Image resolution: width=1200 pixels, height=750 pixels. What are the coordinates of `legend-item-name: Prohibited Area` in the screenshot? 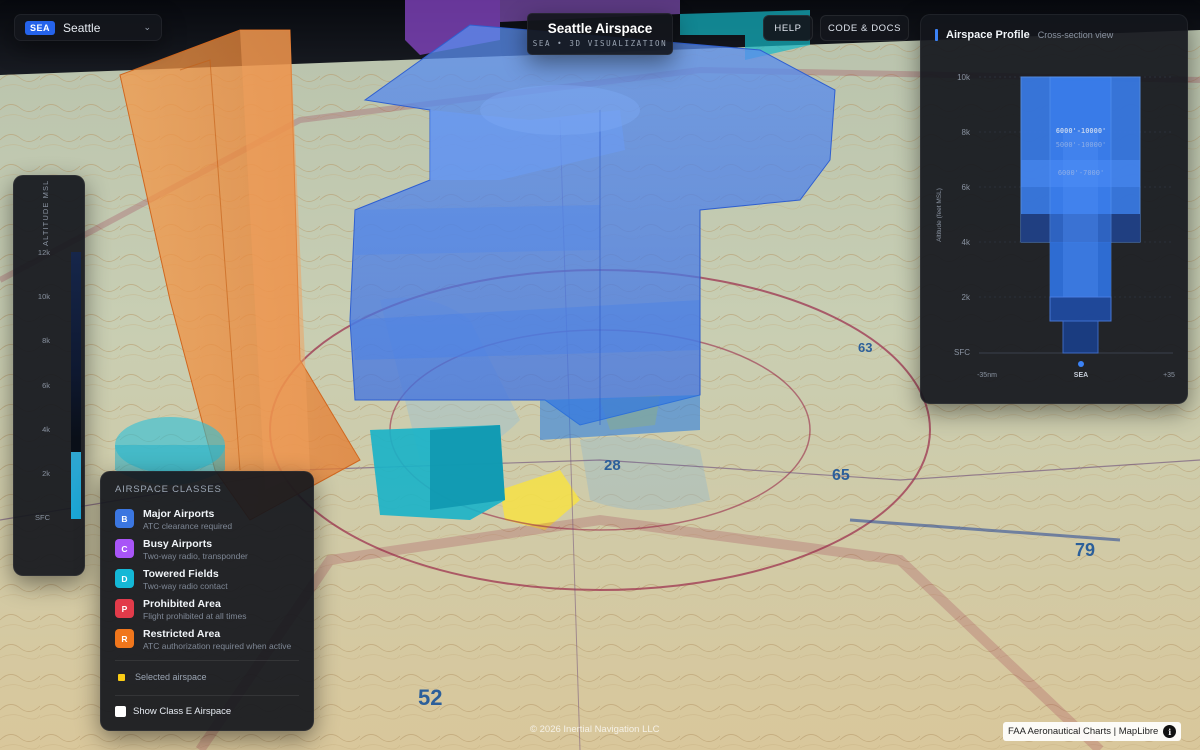 It's located at (182, 604).